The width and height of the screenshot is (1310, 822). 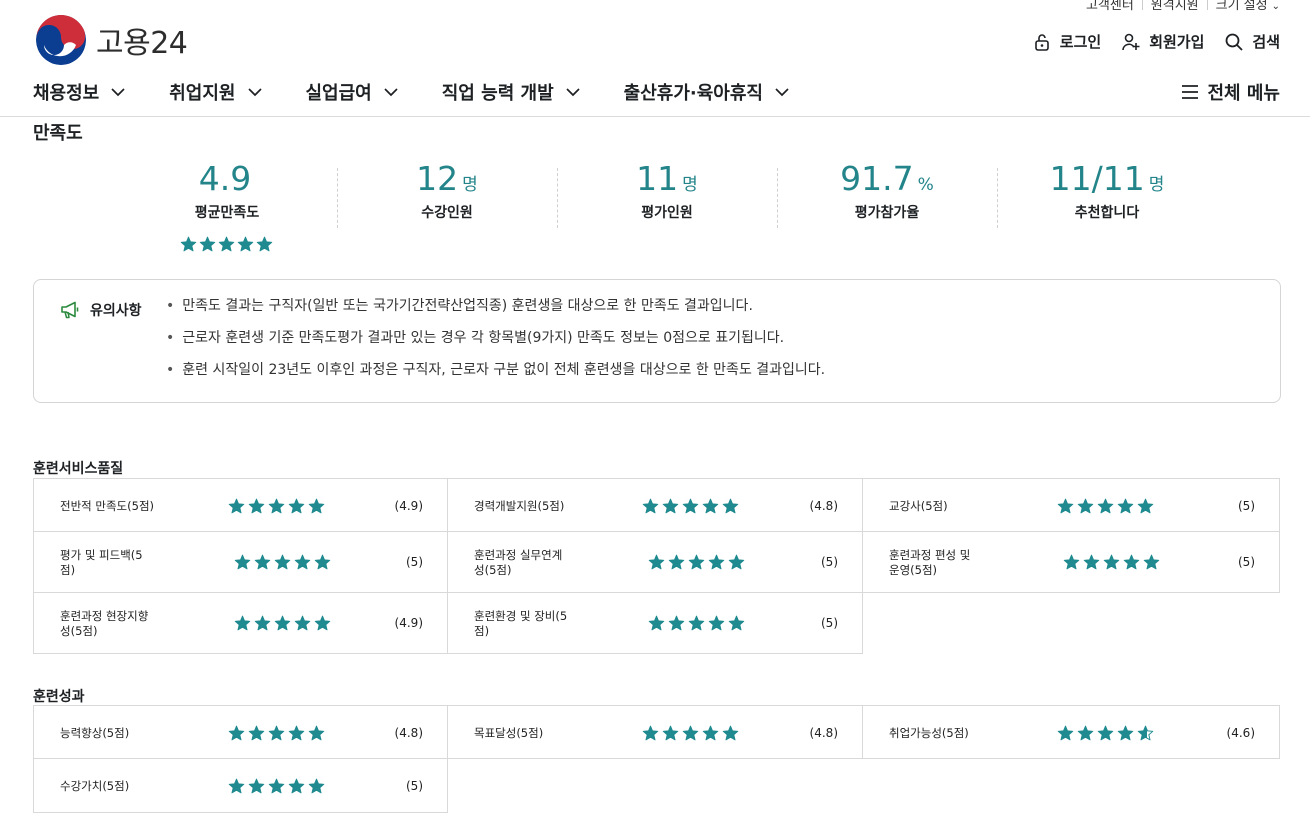 I want to click on rating-item: 평가 및 피드백(5 점) (5), so click(x=240, y=562).